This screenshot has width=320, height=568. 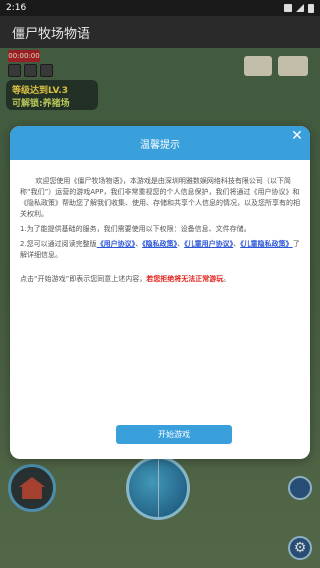 I want to click on location-icon, so click(x=288, y=8).